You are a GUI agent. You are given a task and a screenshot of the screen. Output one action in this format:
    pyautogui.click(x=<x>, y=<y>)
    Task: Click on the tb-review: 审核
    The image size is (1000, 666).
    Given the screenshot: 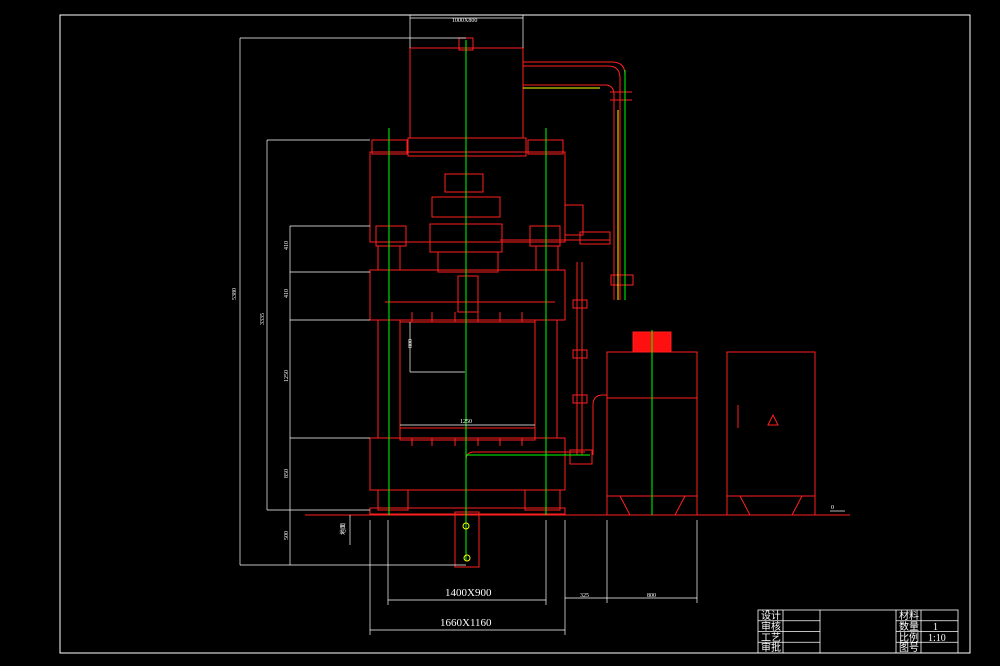 What is the action you would take?
    pyautogui.click(x=771, y=626)
    